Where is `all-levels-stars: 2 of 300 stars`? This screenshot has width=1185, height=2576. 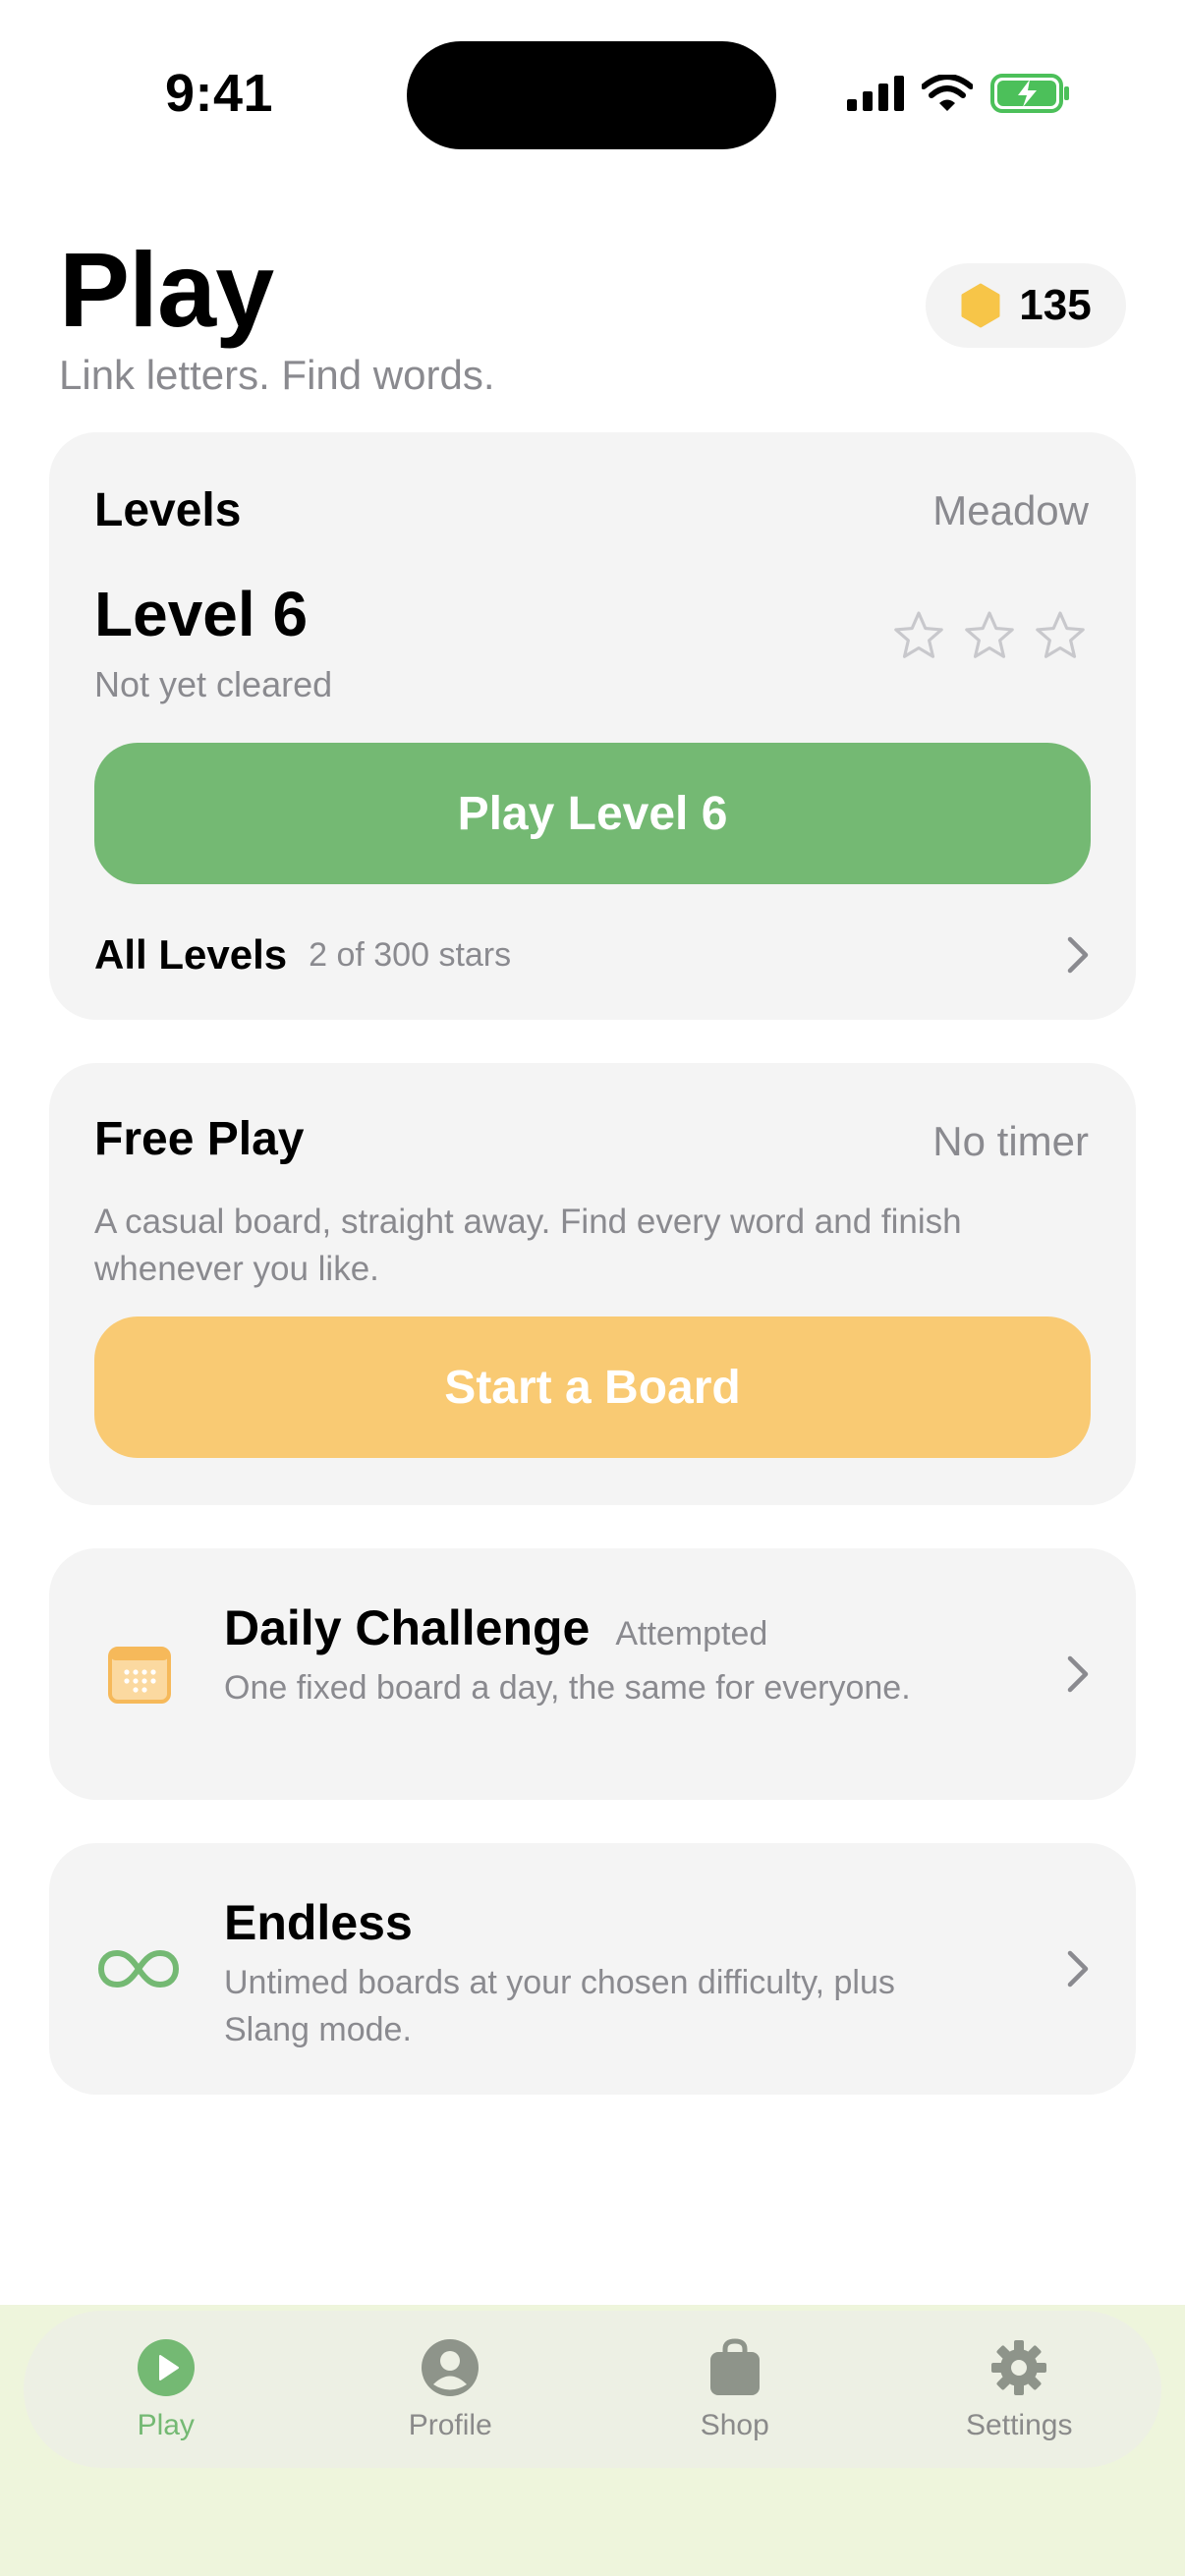 all-levels-stars: 2 of 300 stars is located at coordinates (411, 954).